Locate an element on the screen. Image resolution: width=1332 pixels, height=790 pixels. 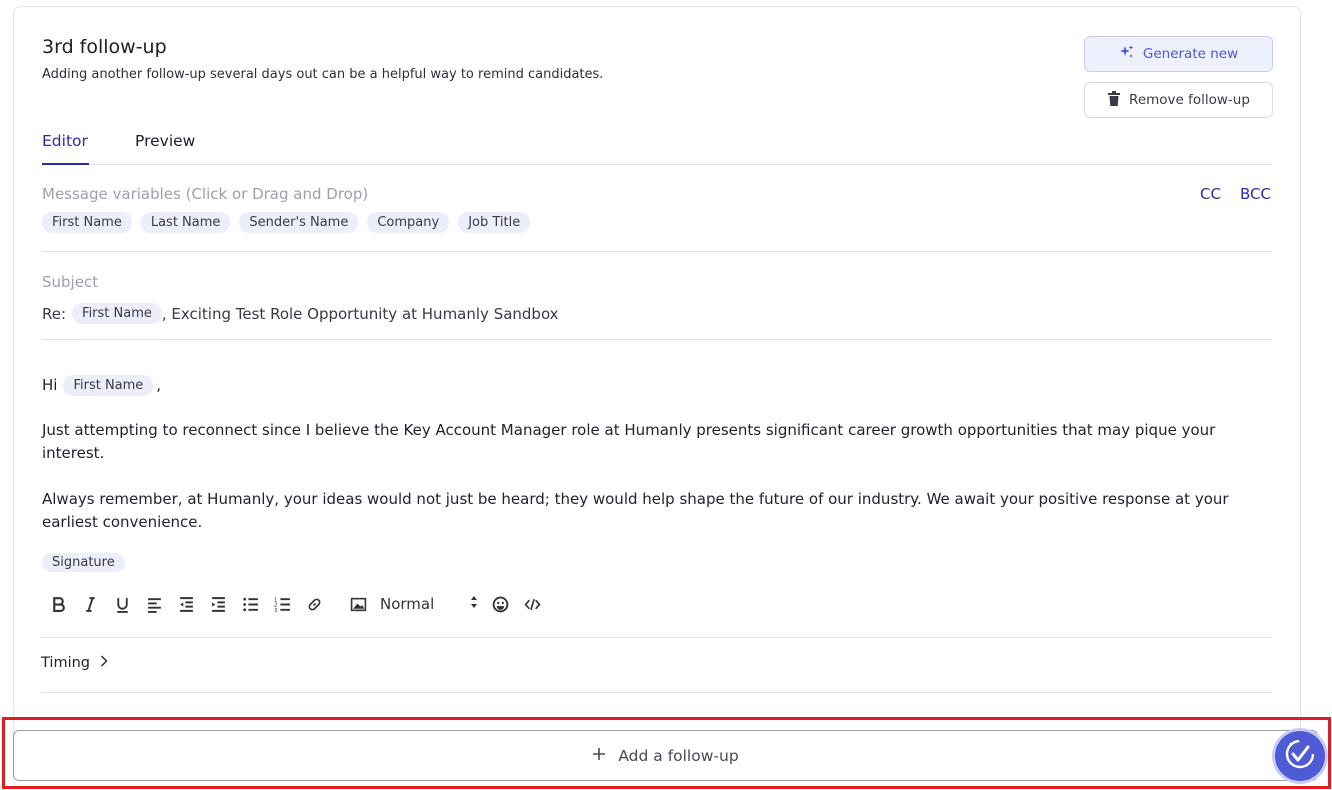
greeting-variable-chip: First Name is located at coordinates (108, 385).